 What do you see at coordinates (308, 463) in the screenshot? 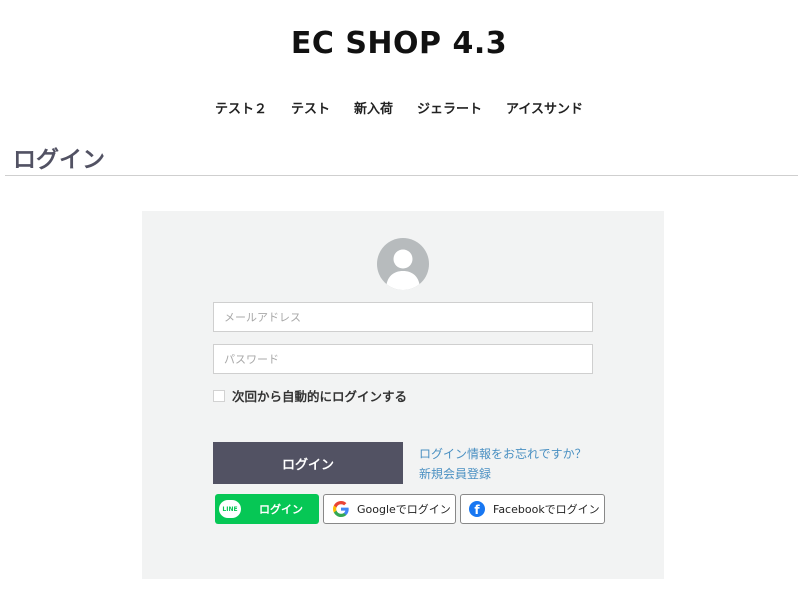
I see `login-button: ログイン` at bounding box center [308, 463].